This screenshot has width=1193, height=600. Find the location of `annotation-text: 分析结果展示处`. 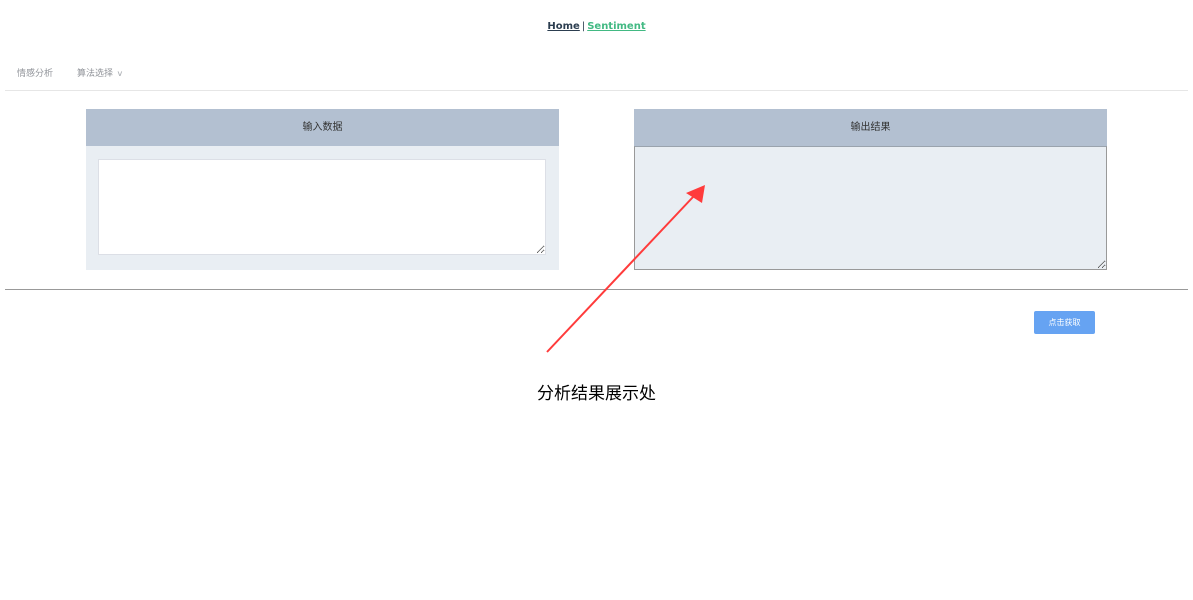

annotation-text: 分析结果展示处 is located at coordinates (596, 394).